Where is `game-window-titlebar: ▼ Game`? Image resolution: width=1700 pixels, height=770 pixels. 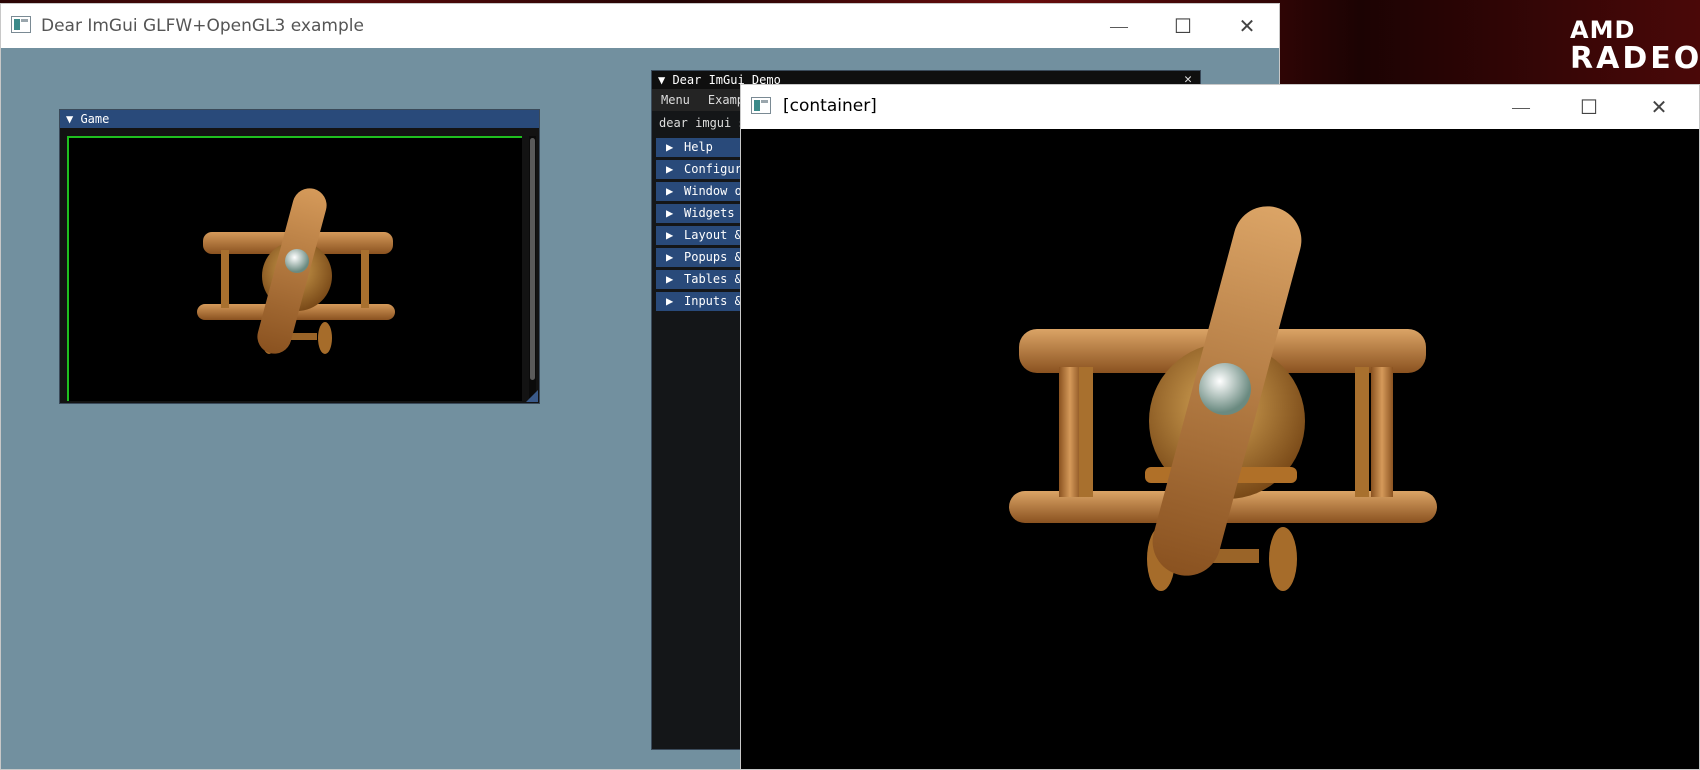 game-window-titlebar: ▼ Game is located at coordinates (299, 119).